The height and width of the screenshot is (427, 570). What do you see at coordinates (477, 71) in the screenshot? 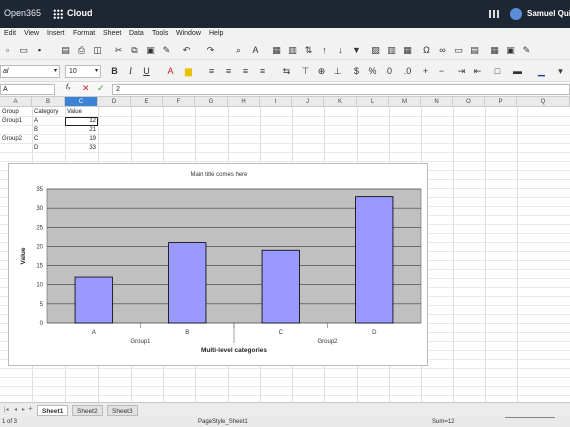
I see `outdent-icon: ⇤` at bounding box center [477, 71].